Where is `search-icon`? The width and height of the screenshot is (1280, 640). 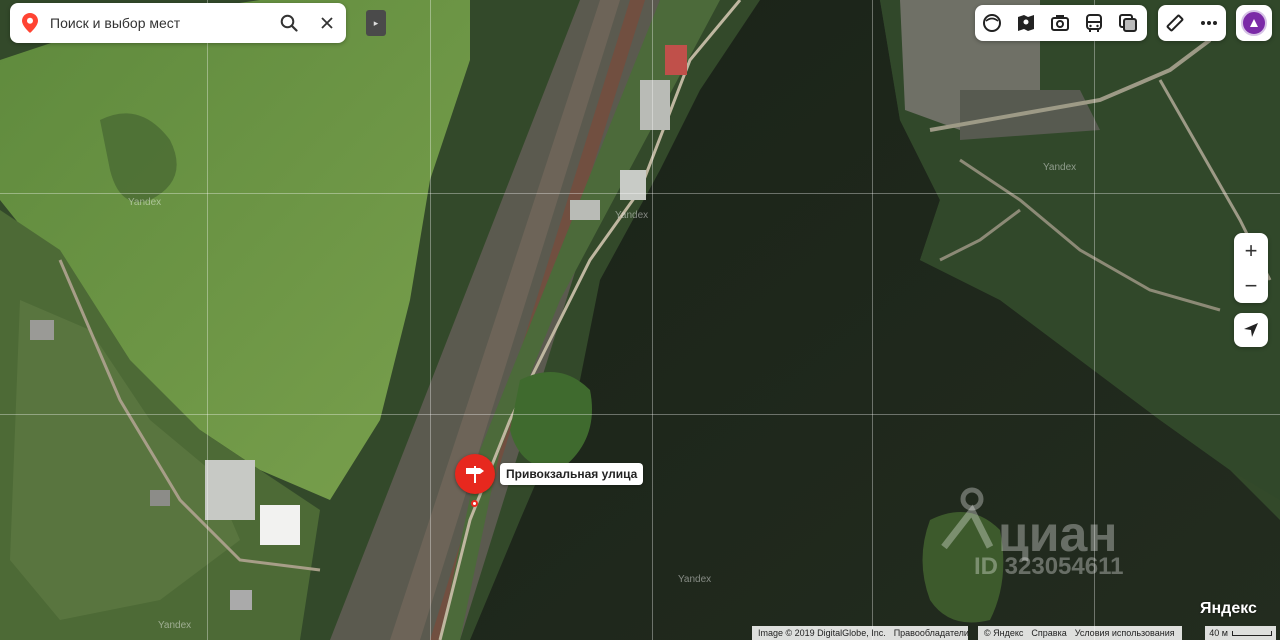 search-icon is located at coordinates (289, 23).